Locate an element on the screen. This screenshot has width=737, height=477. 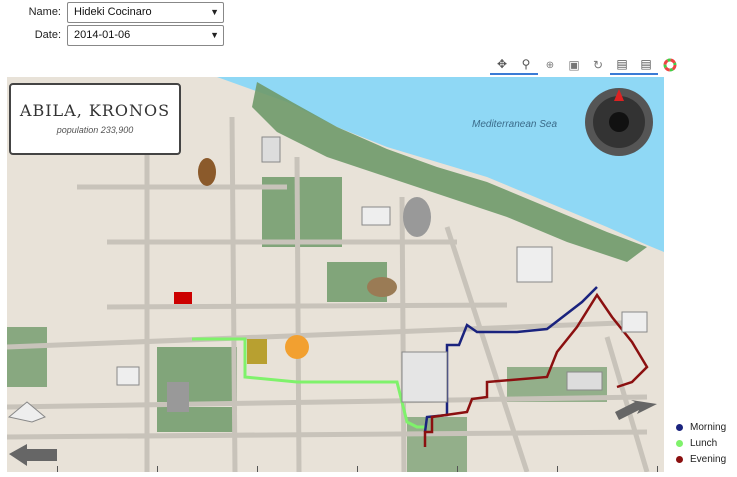
comment-icon: ▤ is located at coordinates (622, 65).